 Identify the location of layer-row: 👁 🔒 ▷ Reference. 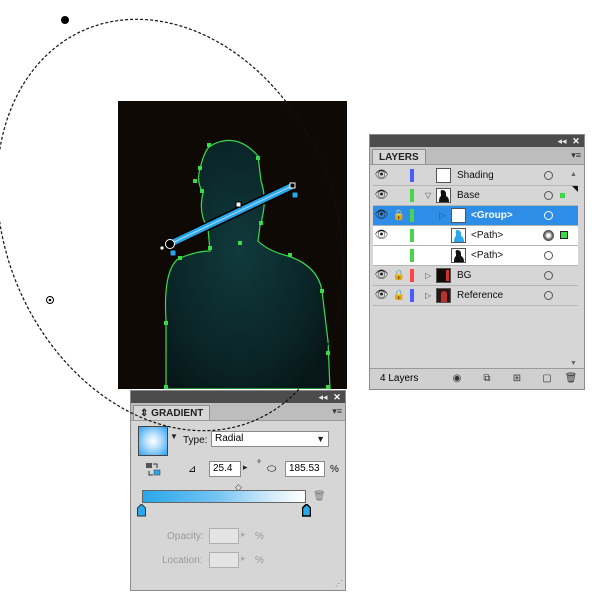
(475, 296).